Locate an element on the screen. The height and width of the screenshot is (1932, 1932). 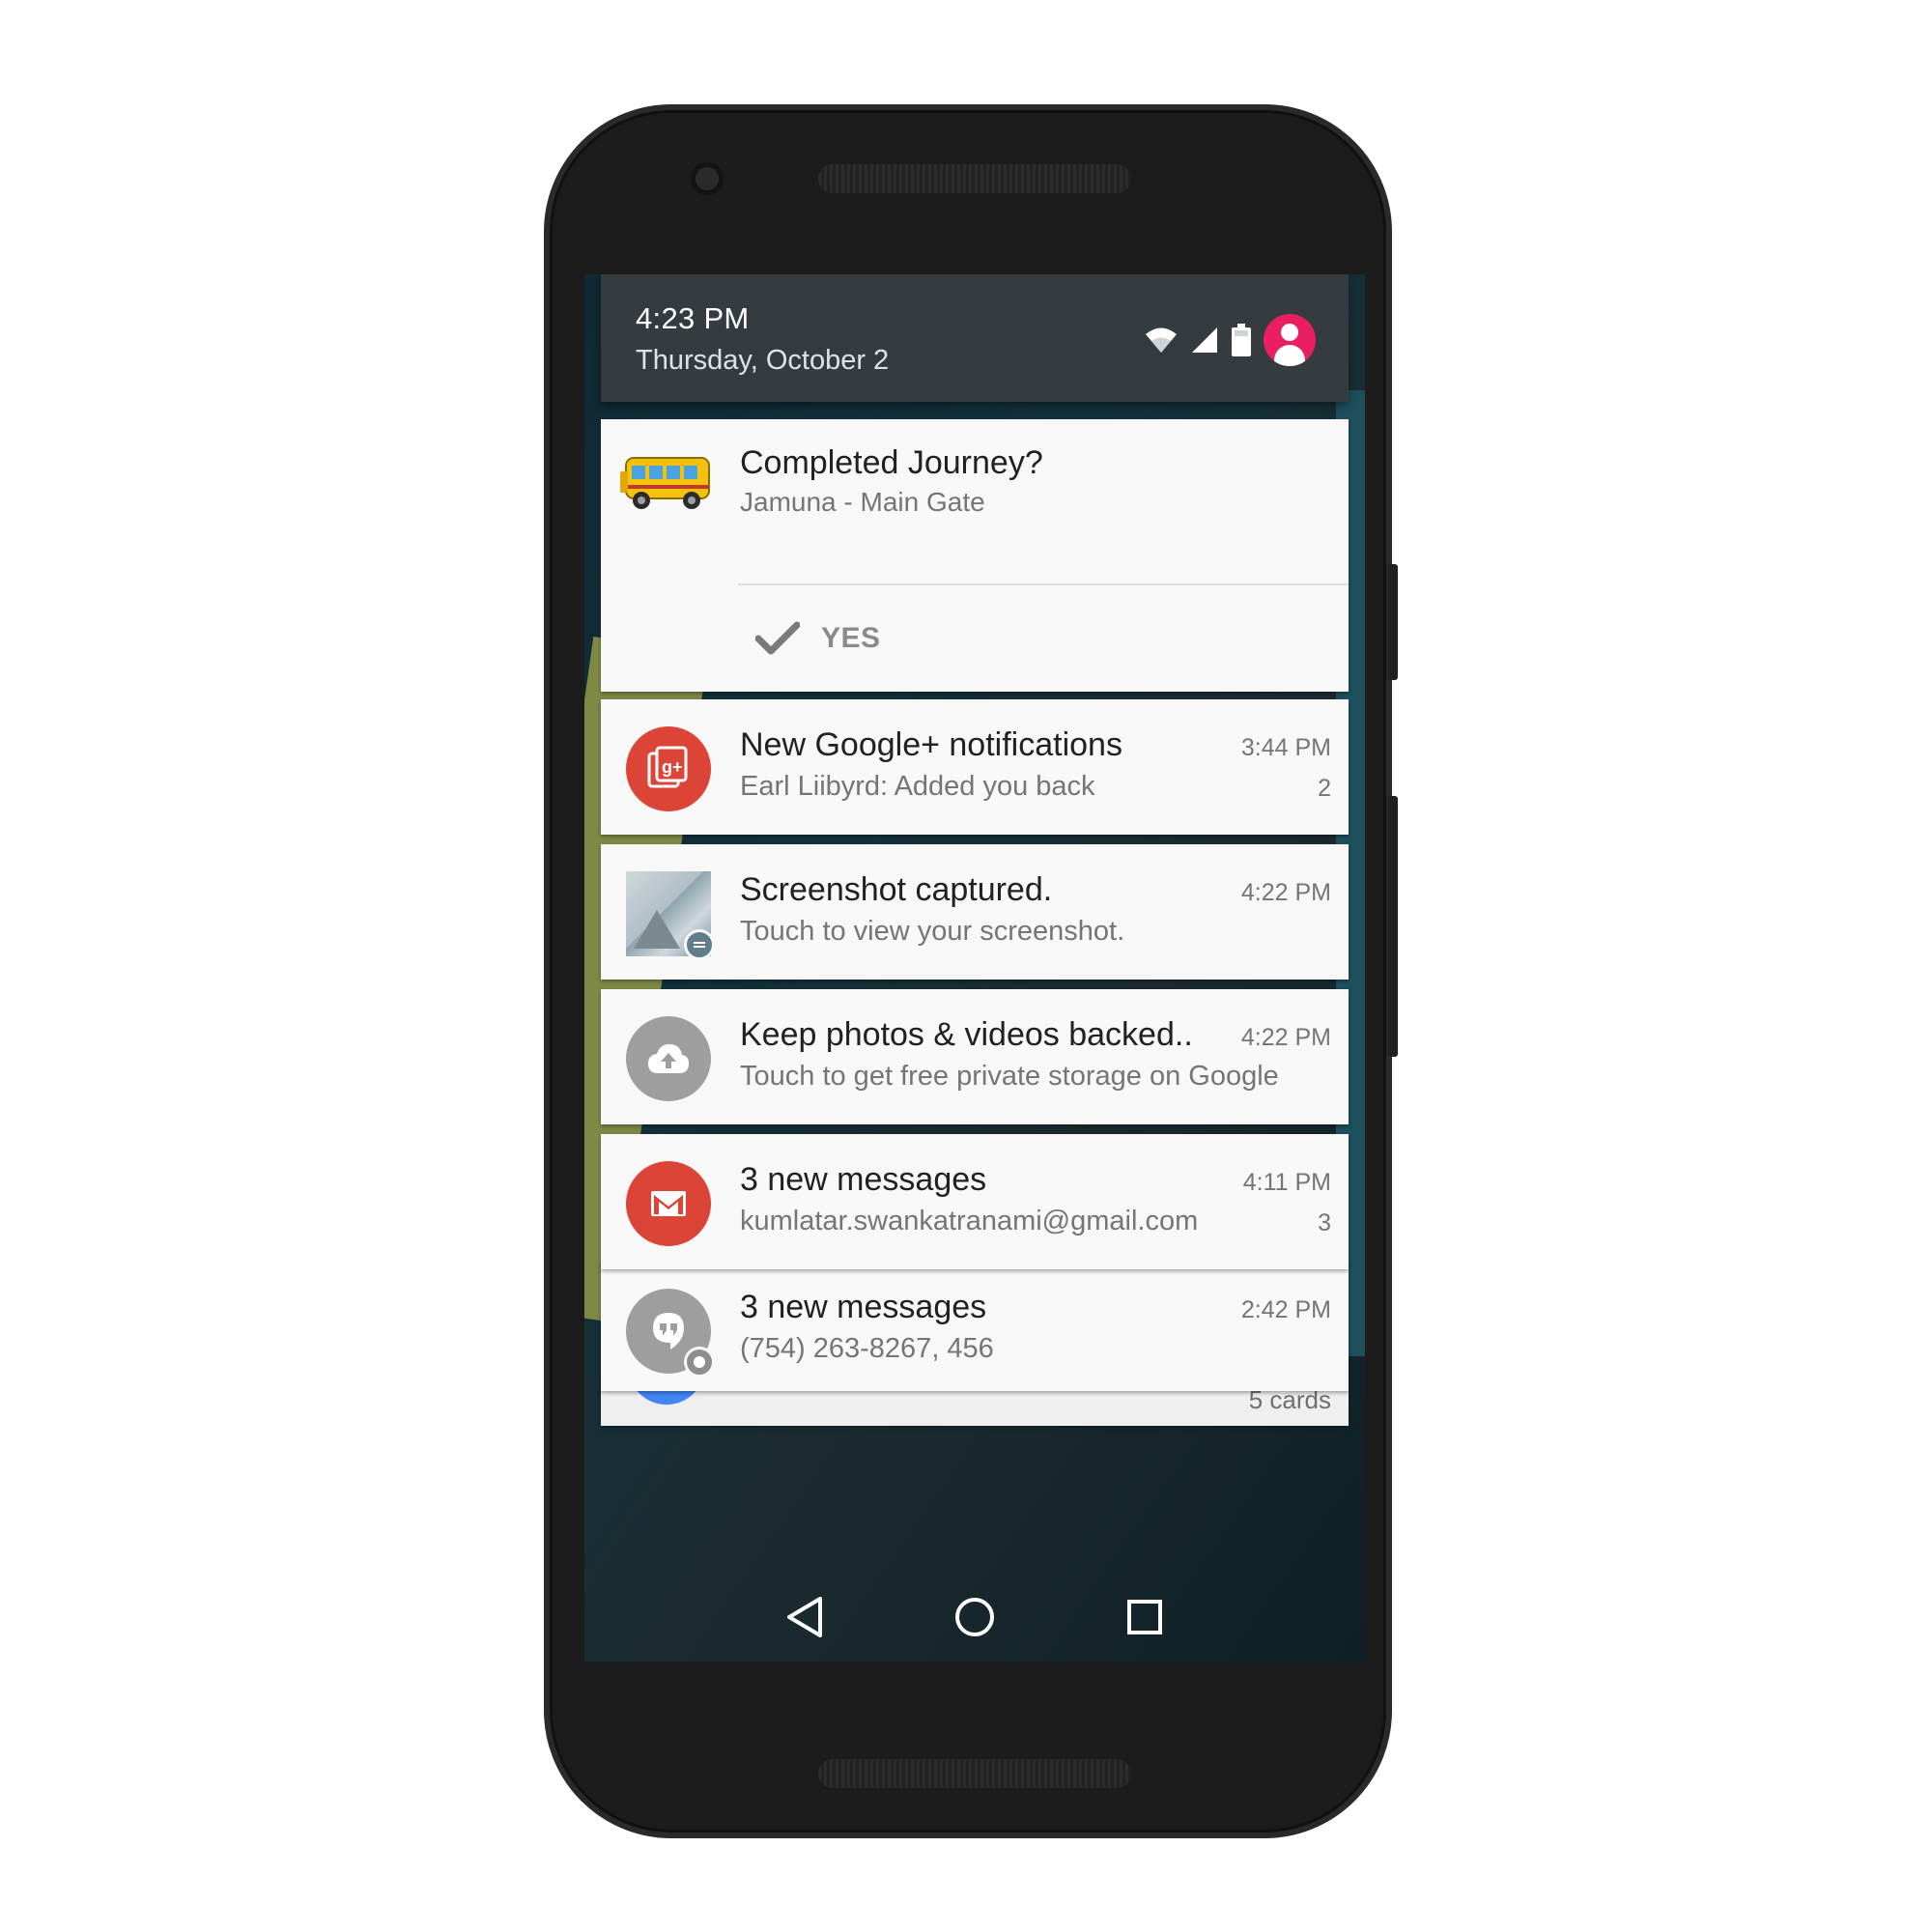
user-avatar-icon is located at coordinates (1290, 340).